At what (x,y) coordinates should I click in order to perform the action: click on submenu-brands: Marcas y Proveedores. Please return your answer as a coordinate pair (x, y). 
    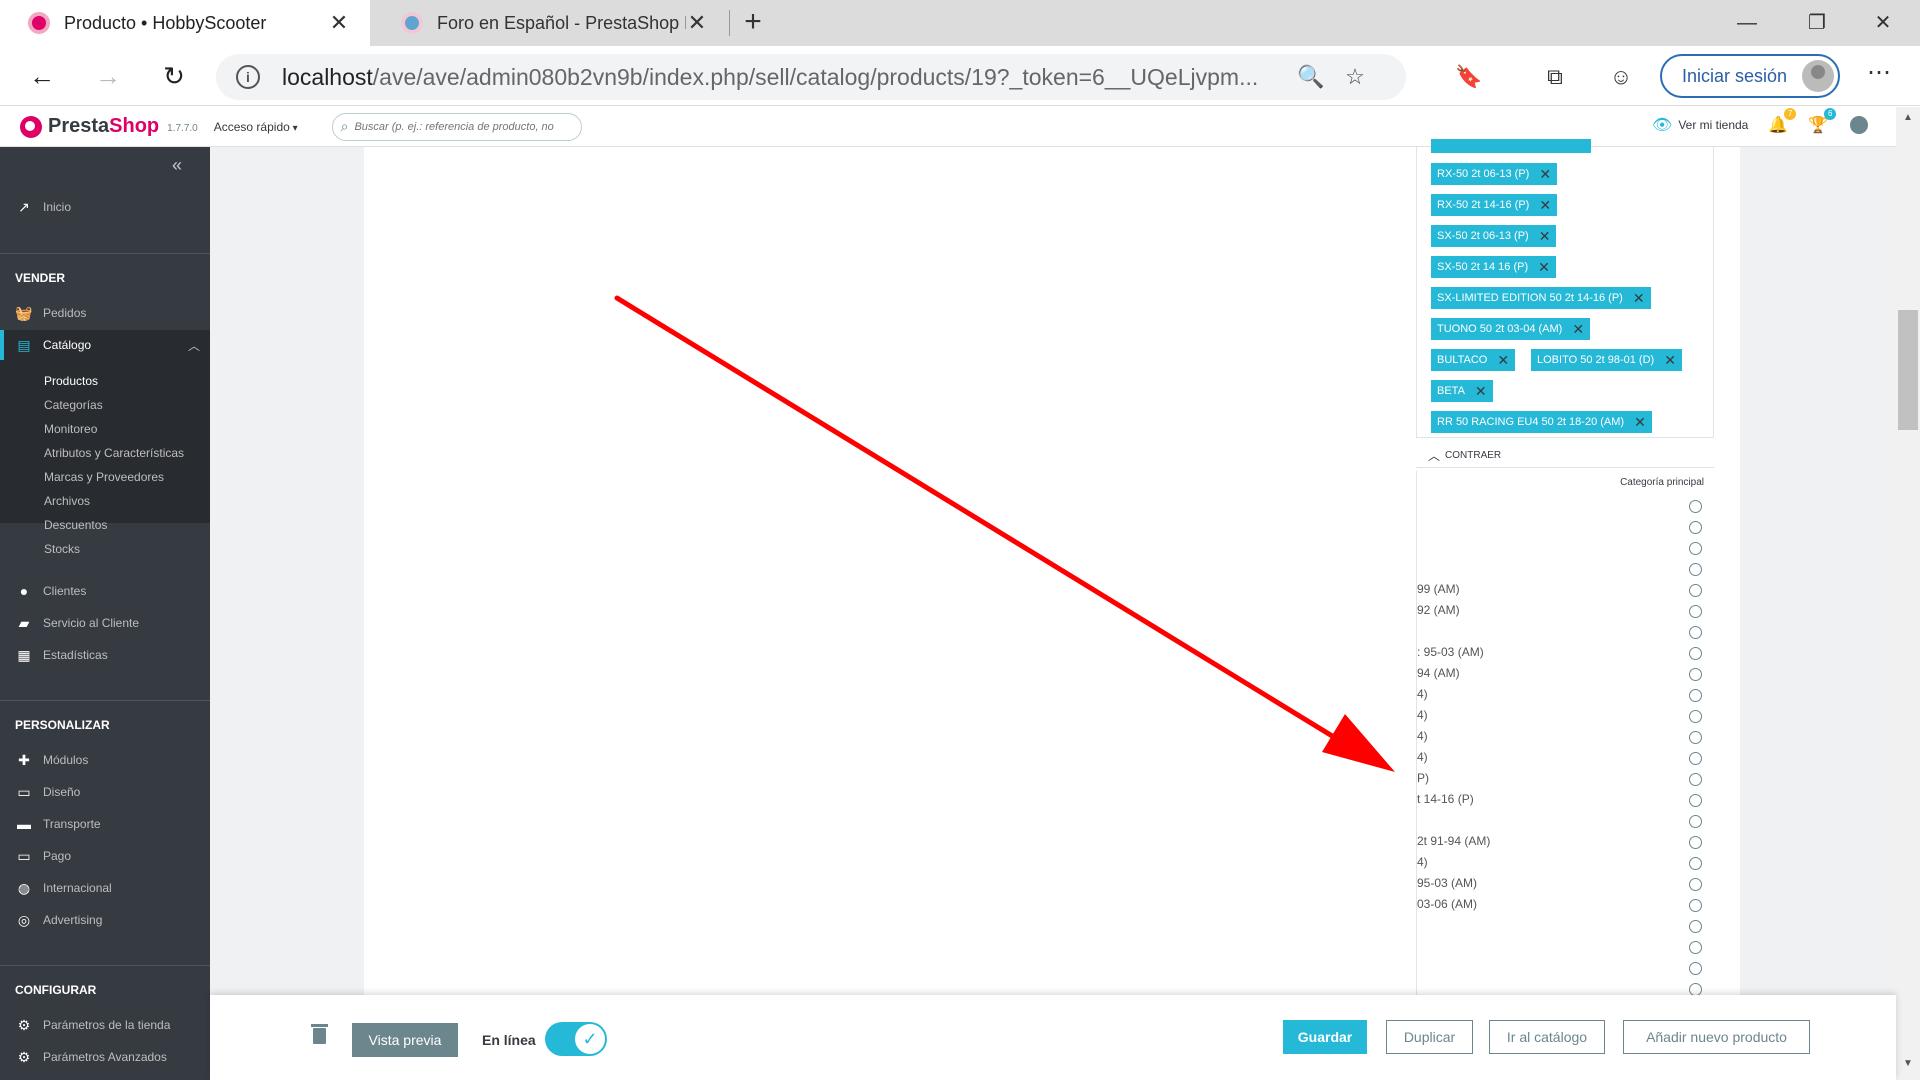
    Looking at the image, I should click on (104, 477).